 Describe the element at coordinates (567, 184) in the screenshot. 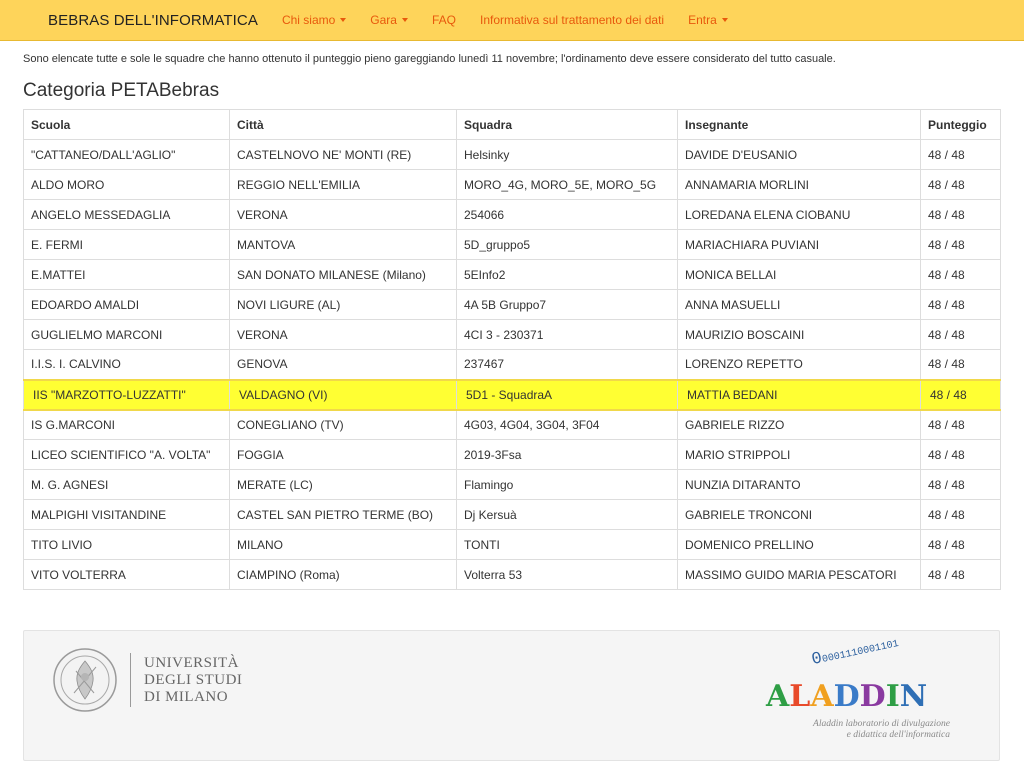

I see `cell-squadra: MORO_4G, MORO_5E, MORO_5G` at that location.